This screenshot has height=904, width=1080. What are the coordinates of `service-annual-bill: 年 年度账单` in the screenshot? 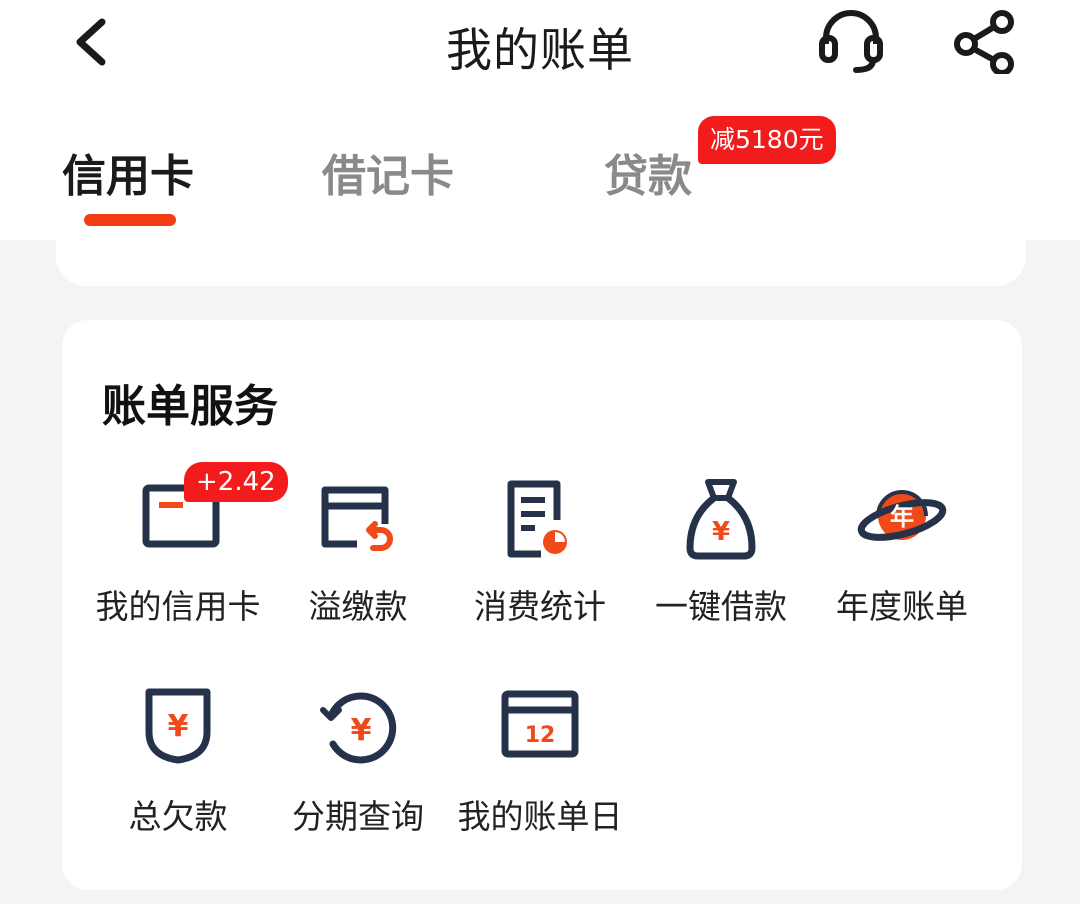 It's located at (902, 566).